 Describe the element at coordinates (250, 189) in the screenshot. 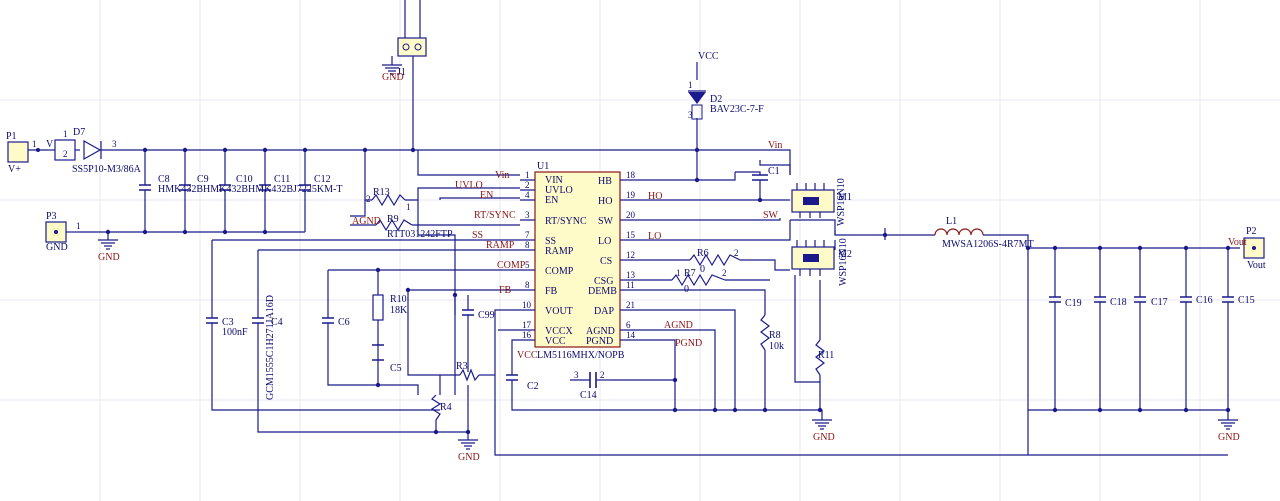

I see `input-bank-value: HMK432BHMK432BHMK432BJ7225KM-T` at that location.